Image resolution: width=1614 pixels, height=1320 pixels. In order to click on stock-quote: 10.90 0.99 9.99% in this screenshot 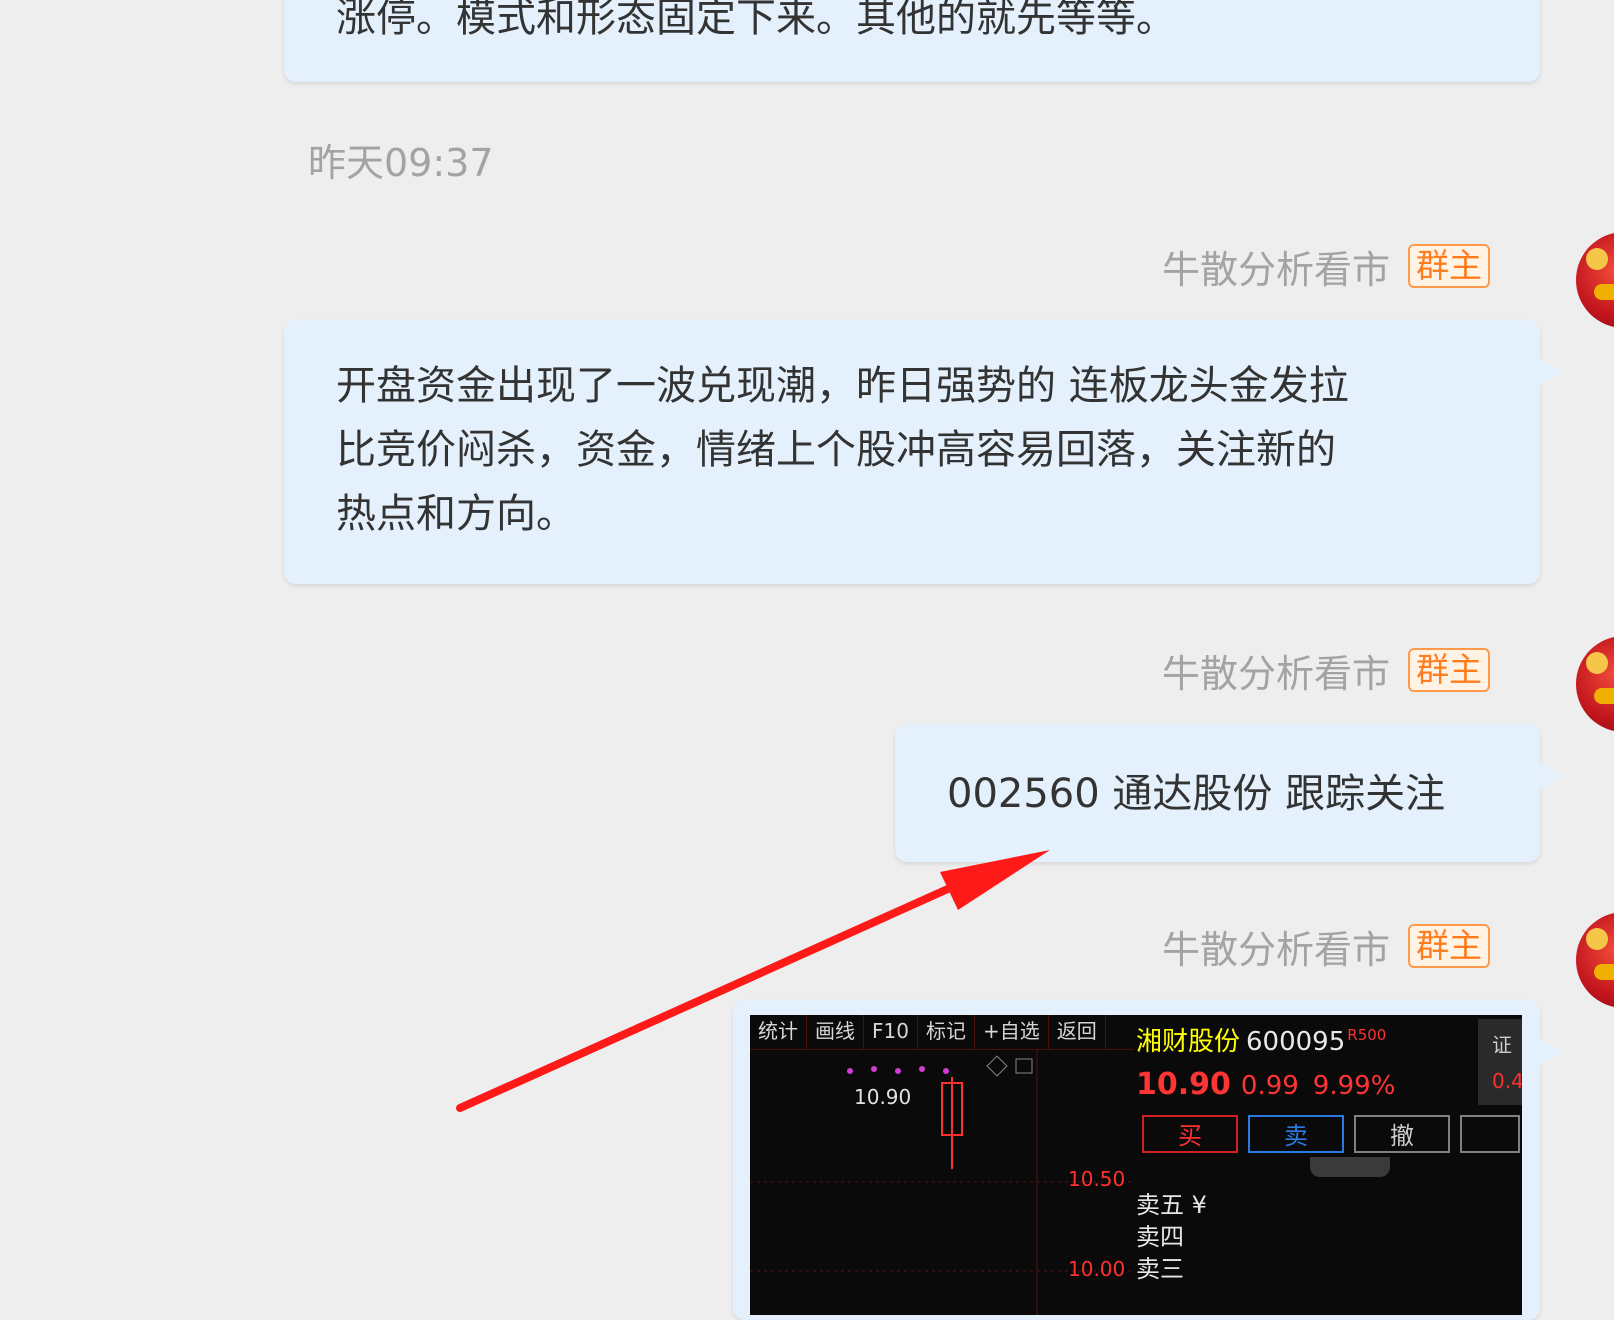, I will do `click(1265, 1084)`.